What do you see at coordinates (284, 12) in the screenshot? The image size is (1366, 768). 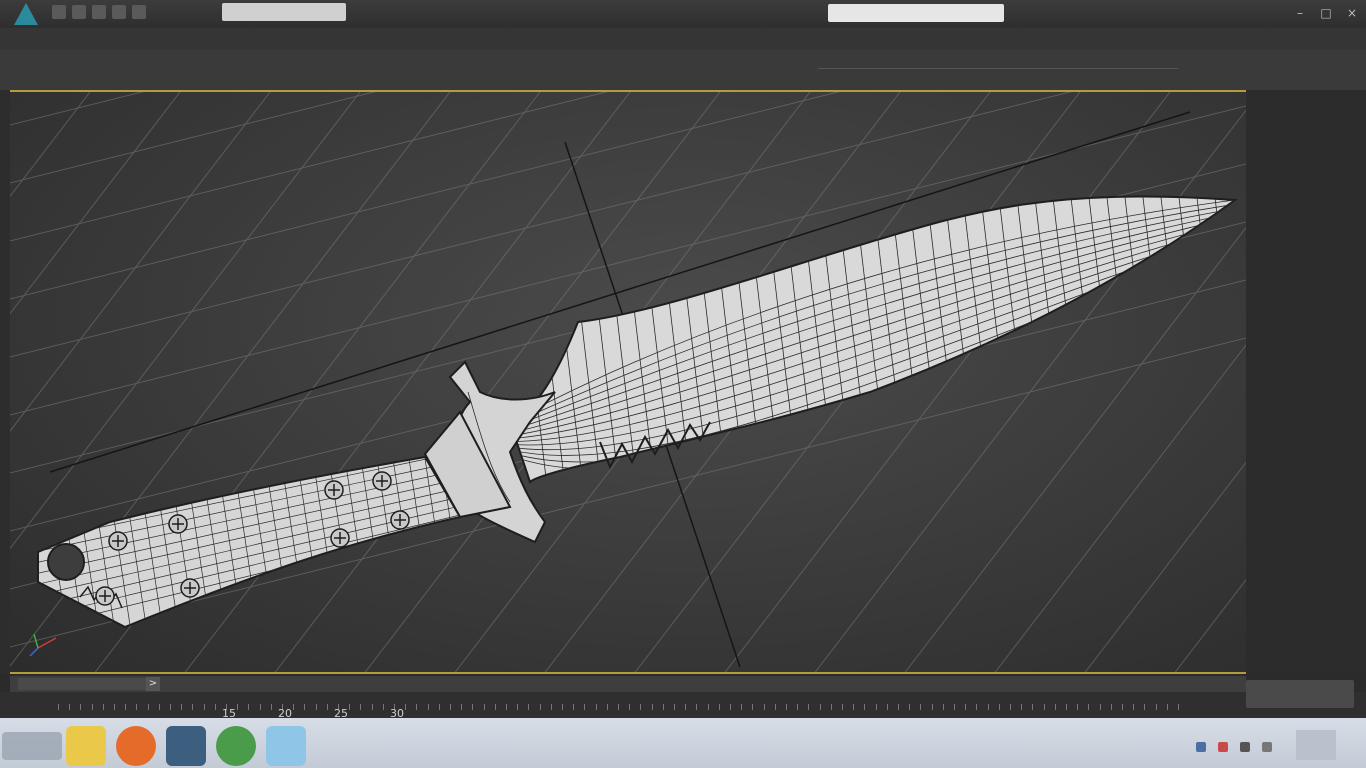 I see `workspace-selector` at bounding box center [284, 12].